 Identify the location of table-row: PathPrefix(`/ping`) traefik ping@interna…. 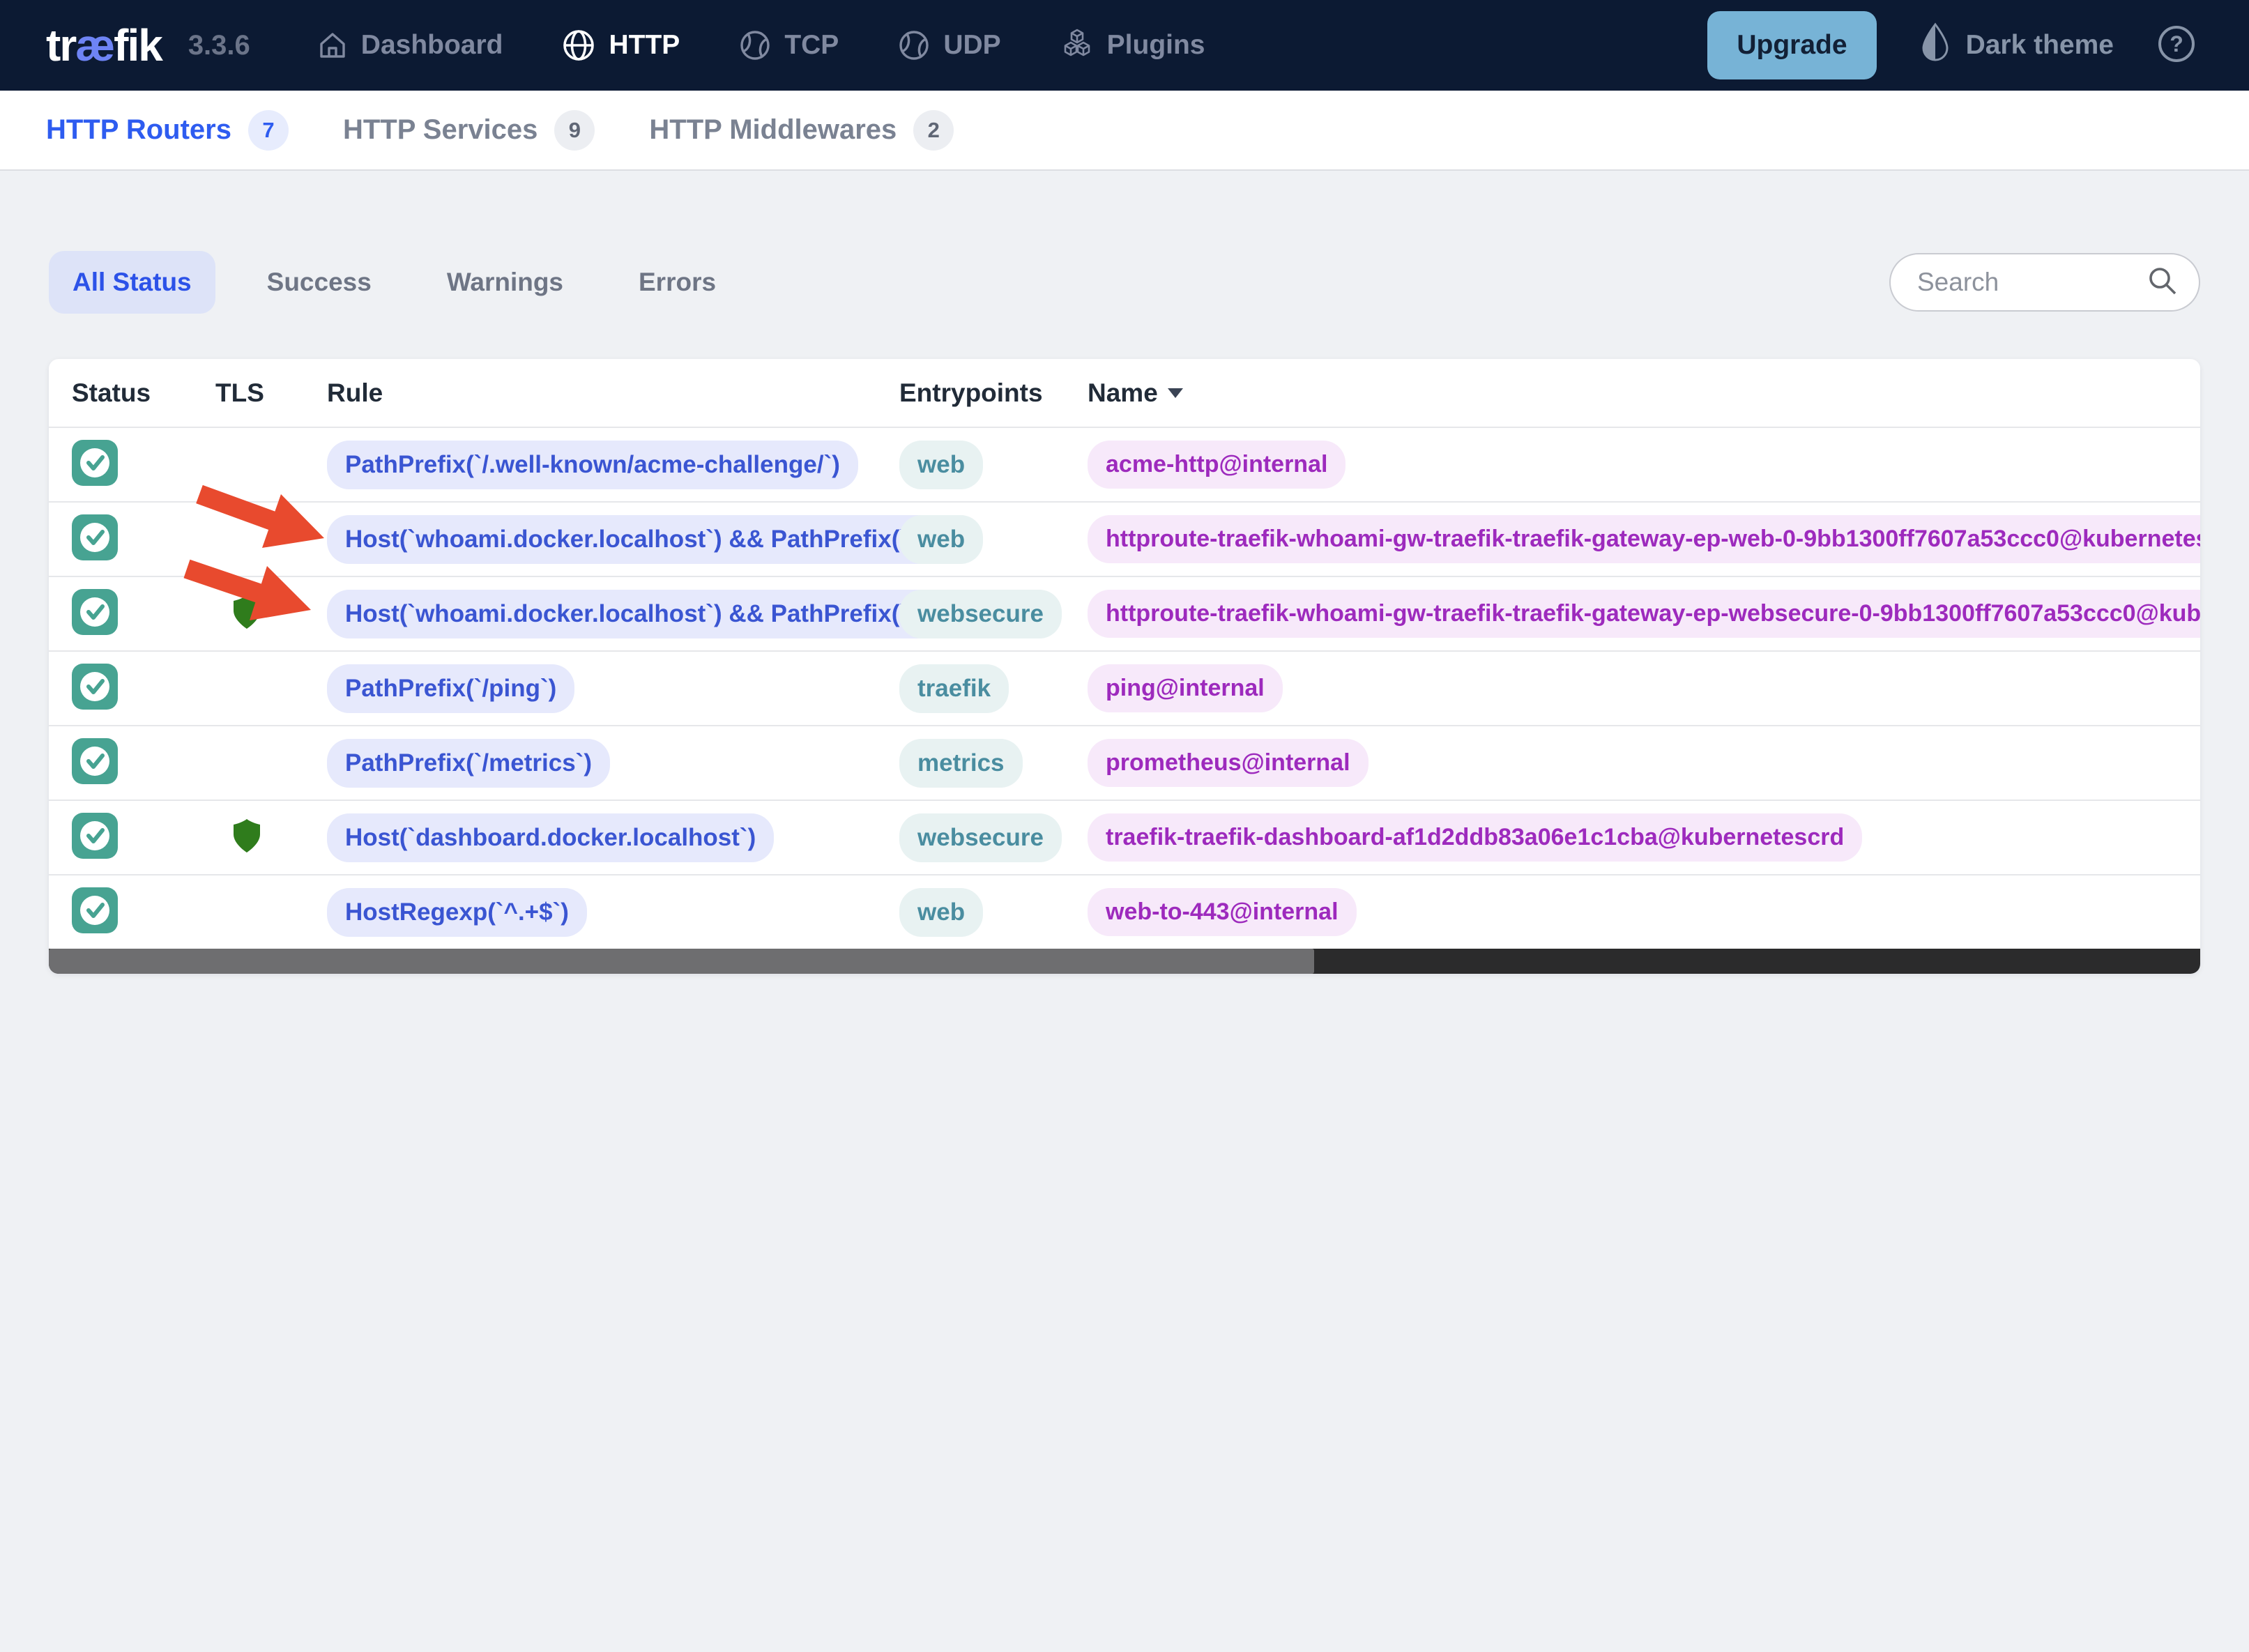
(1124, 687).